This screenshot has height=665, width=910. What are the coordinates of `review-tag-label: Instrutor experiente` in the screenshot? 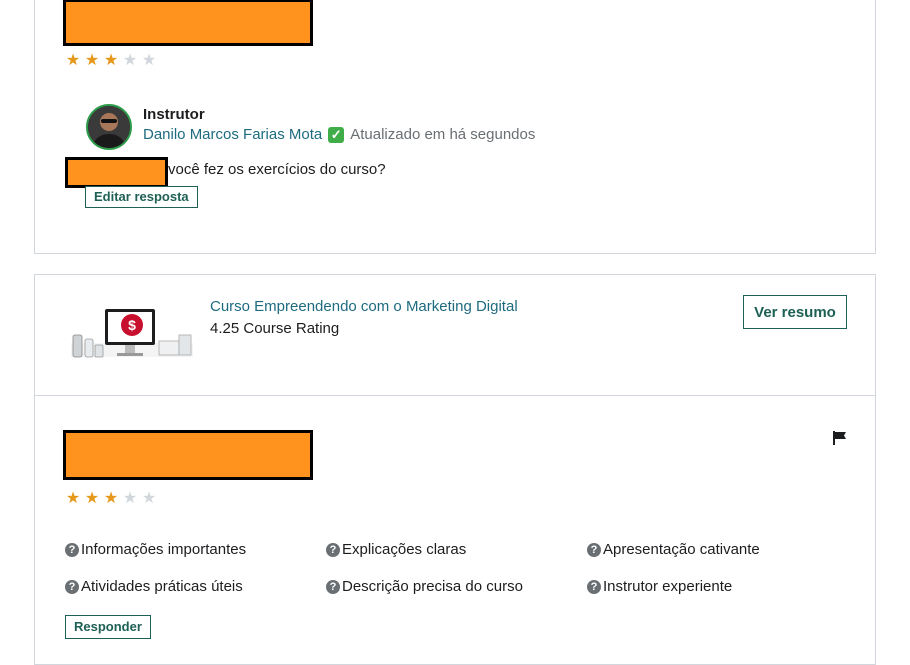 It's located at (668, 586).